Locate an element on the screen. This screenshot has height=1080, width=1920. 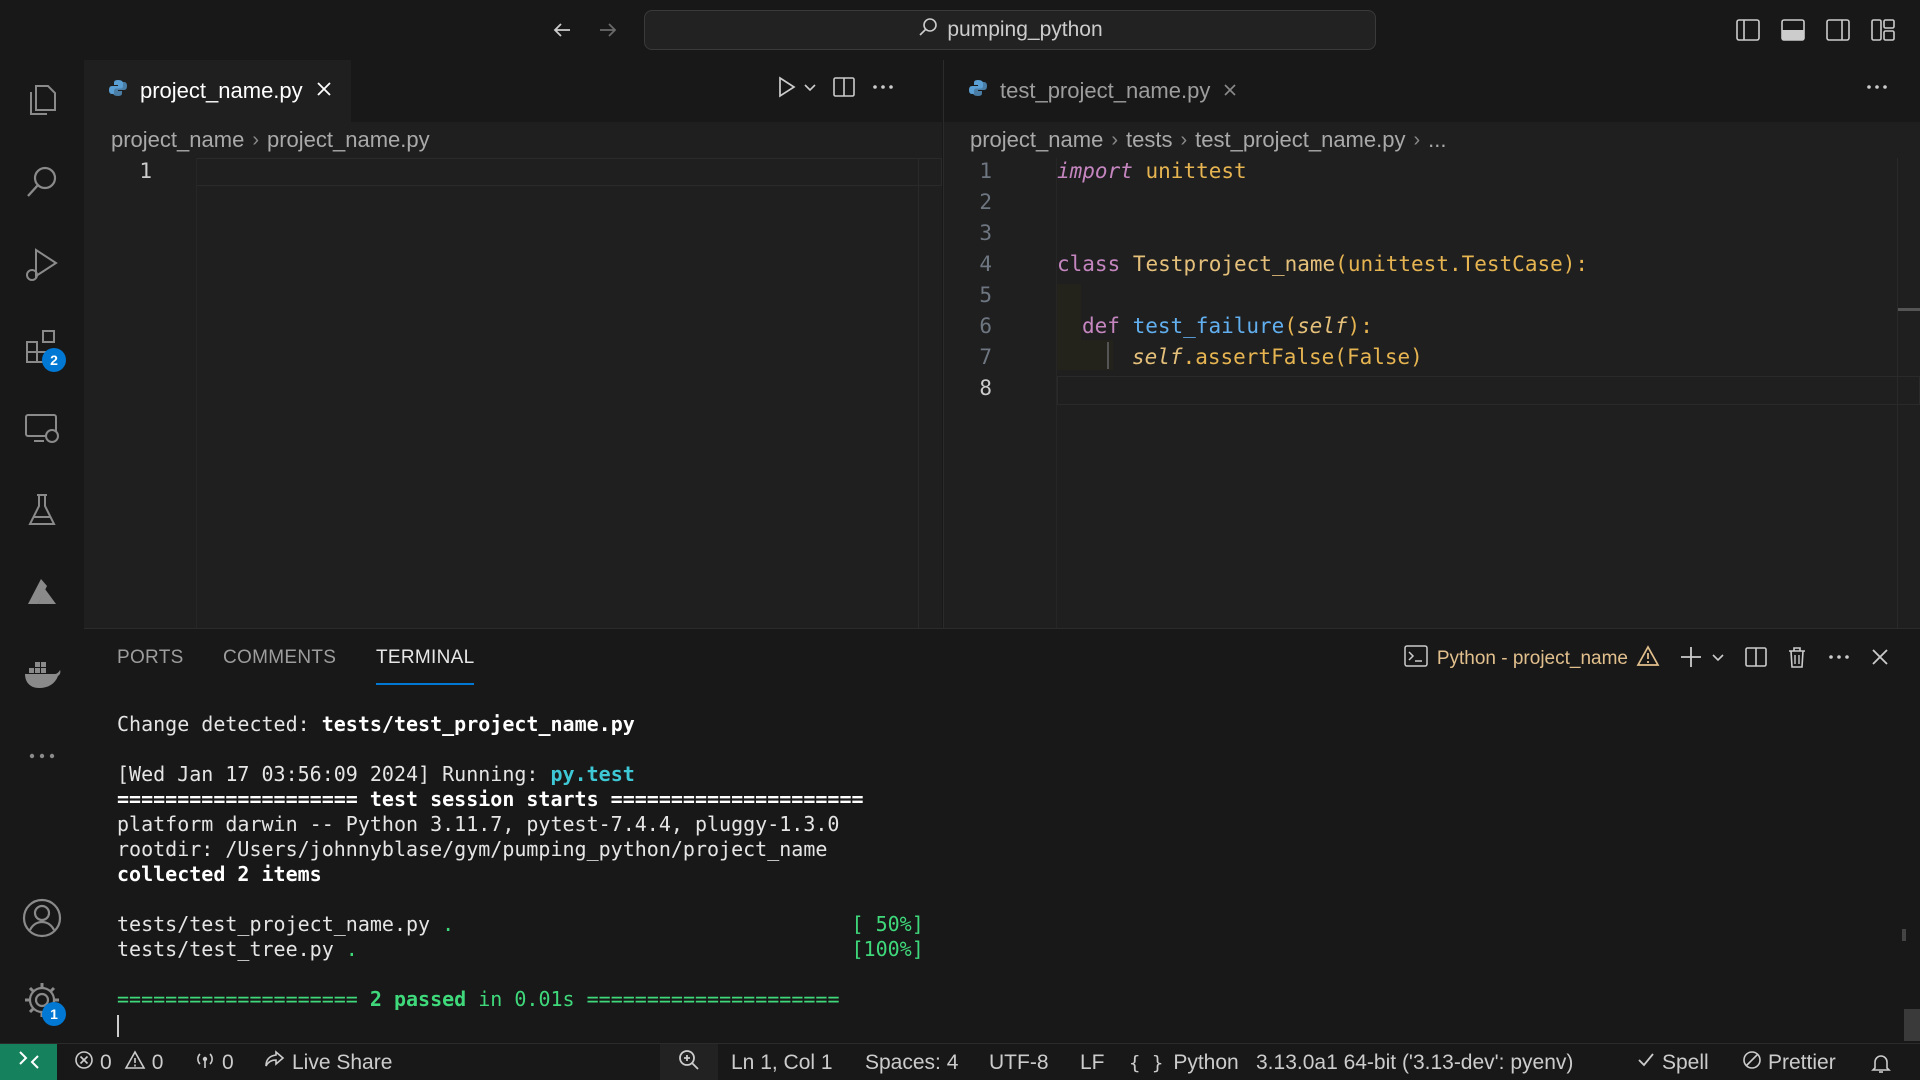
panel-tab-comments: COMMENTS is located at coordinates (279, 666).